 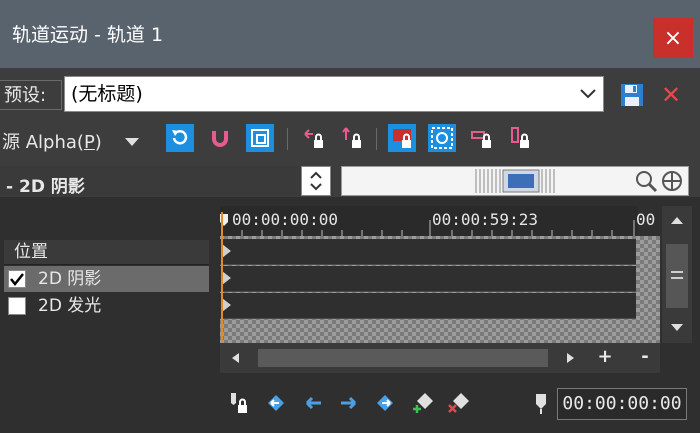 What do you see at coordinates (106, 279) in the screenshot?
I see `track-row: 2D 阴影` at bounding box center [106, 279].